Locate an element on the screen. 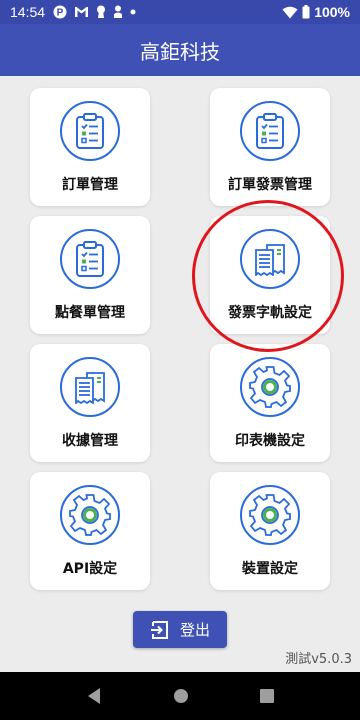 This screenshot has height=720, width=360. menu-invoice-track-settings: 發票字軌設定 is located at coordinates (270, 275).